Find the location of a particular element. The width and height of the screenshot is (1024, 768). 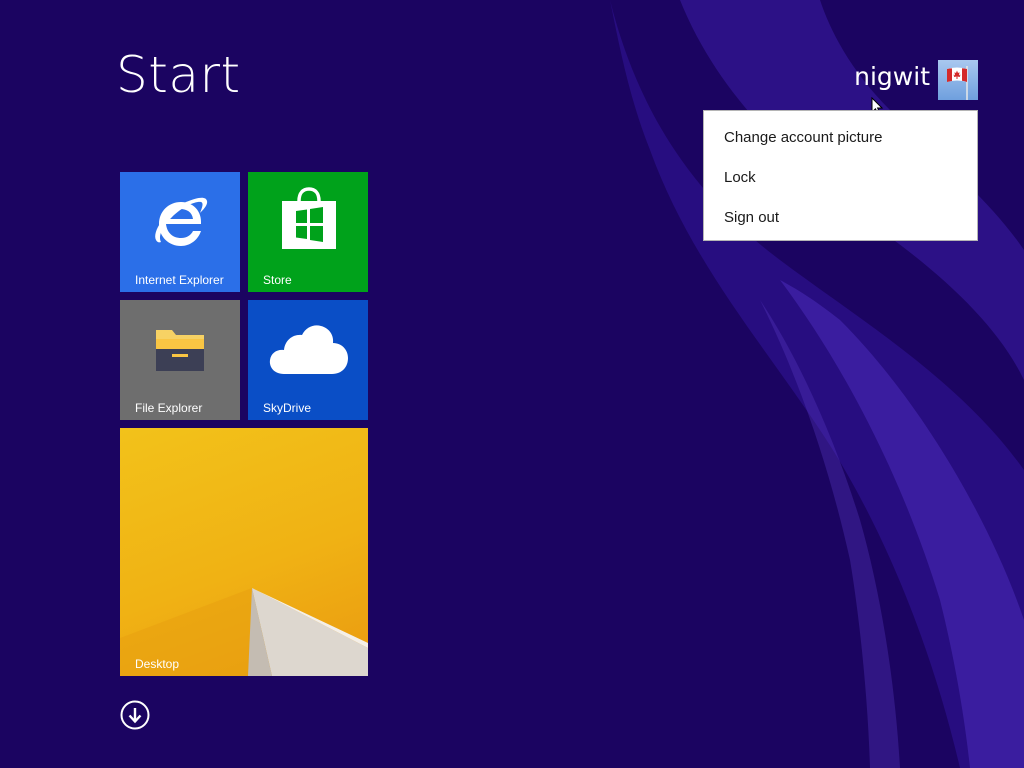

tile-file-explorer: File Explorer is located at coordinates (180, 360).